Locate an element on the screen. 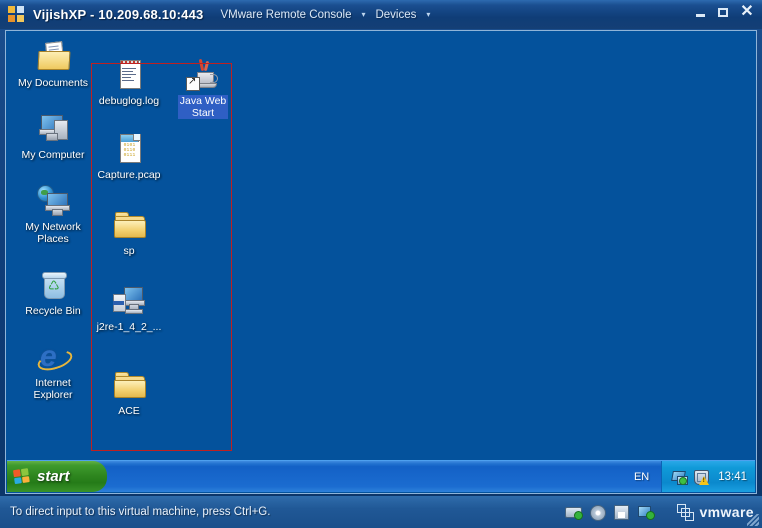  desktop-icon-my-network-places: My Network Places is located at coordinates (53, 214).